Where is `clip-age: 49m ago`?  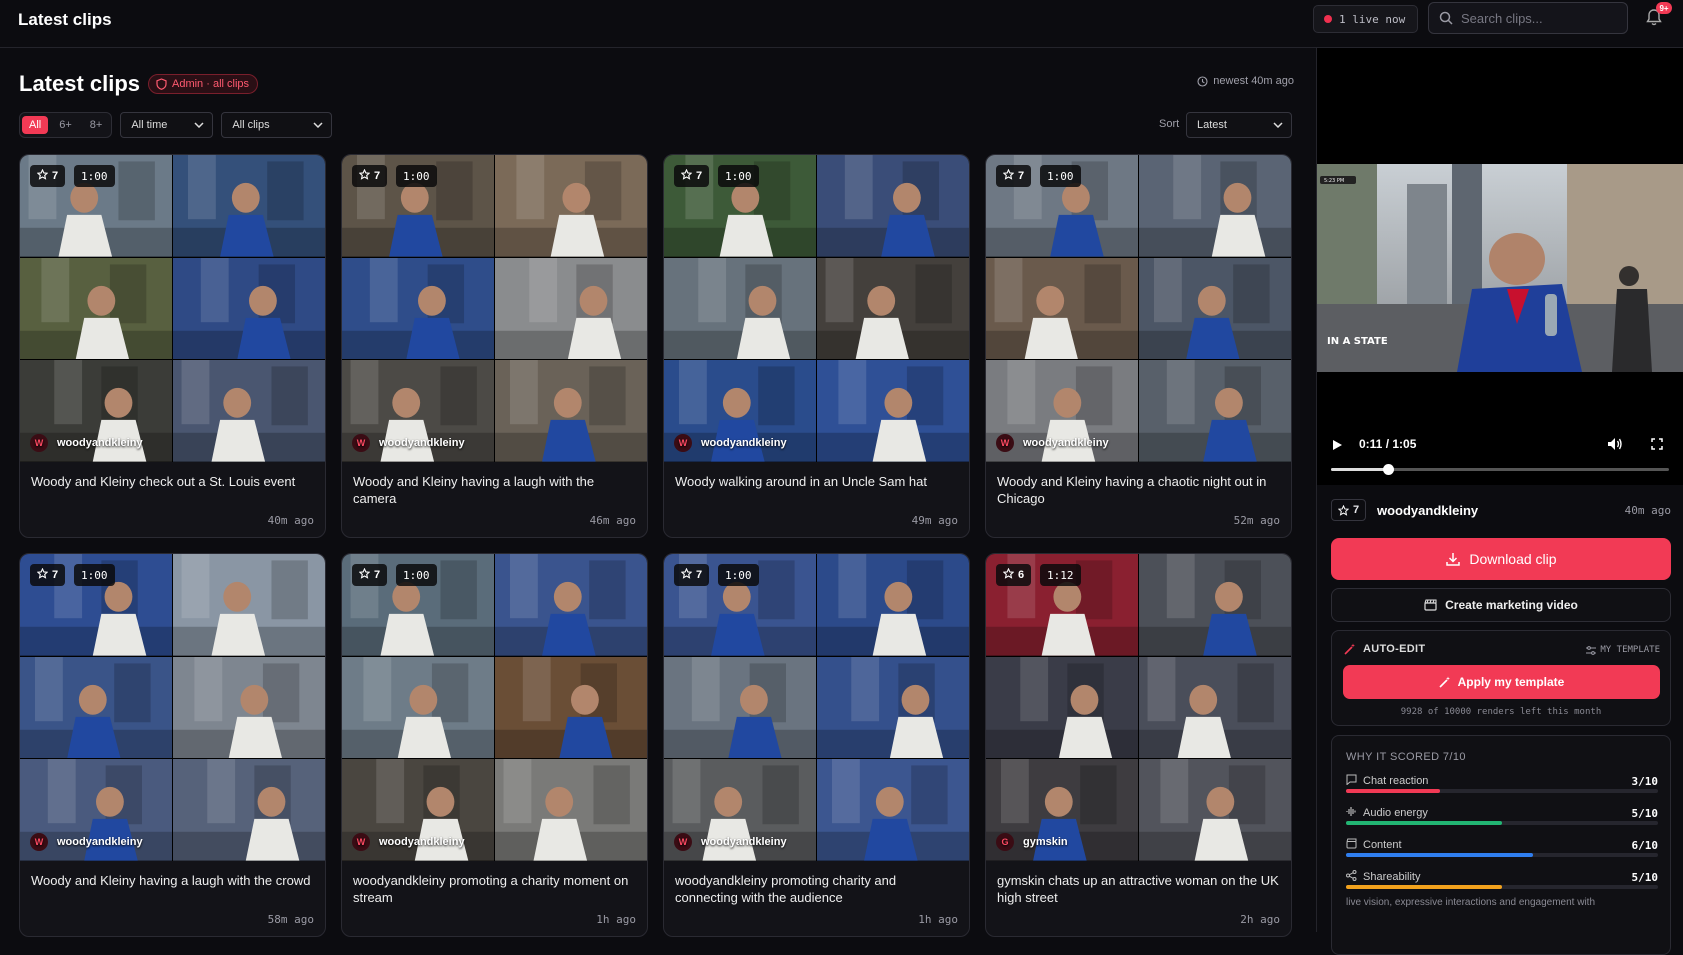 clip-age: 49m ago is located at coordinates (934, 520).